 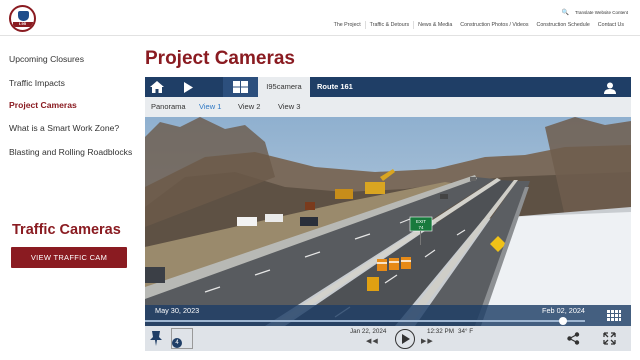 What do you see at coordinates (389, 25) in the screenshot?
I see `nav-traffic-detours: Traffic & Detours` at bounding box center [389, 25].